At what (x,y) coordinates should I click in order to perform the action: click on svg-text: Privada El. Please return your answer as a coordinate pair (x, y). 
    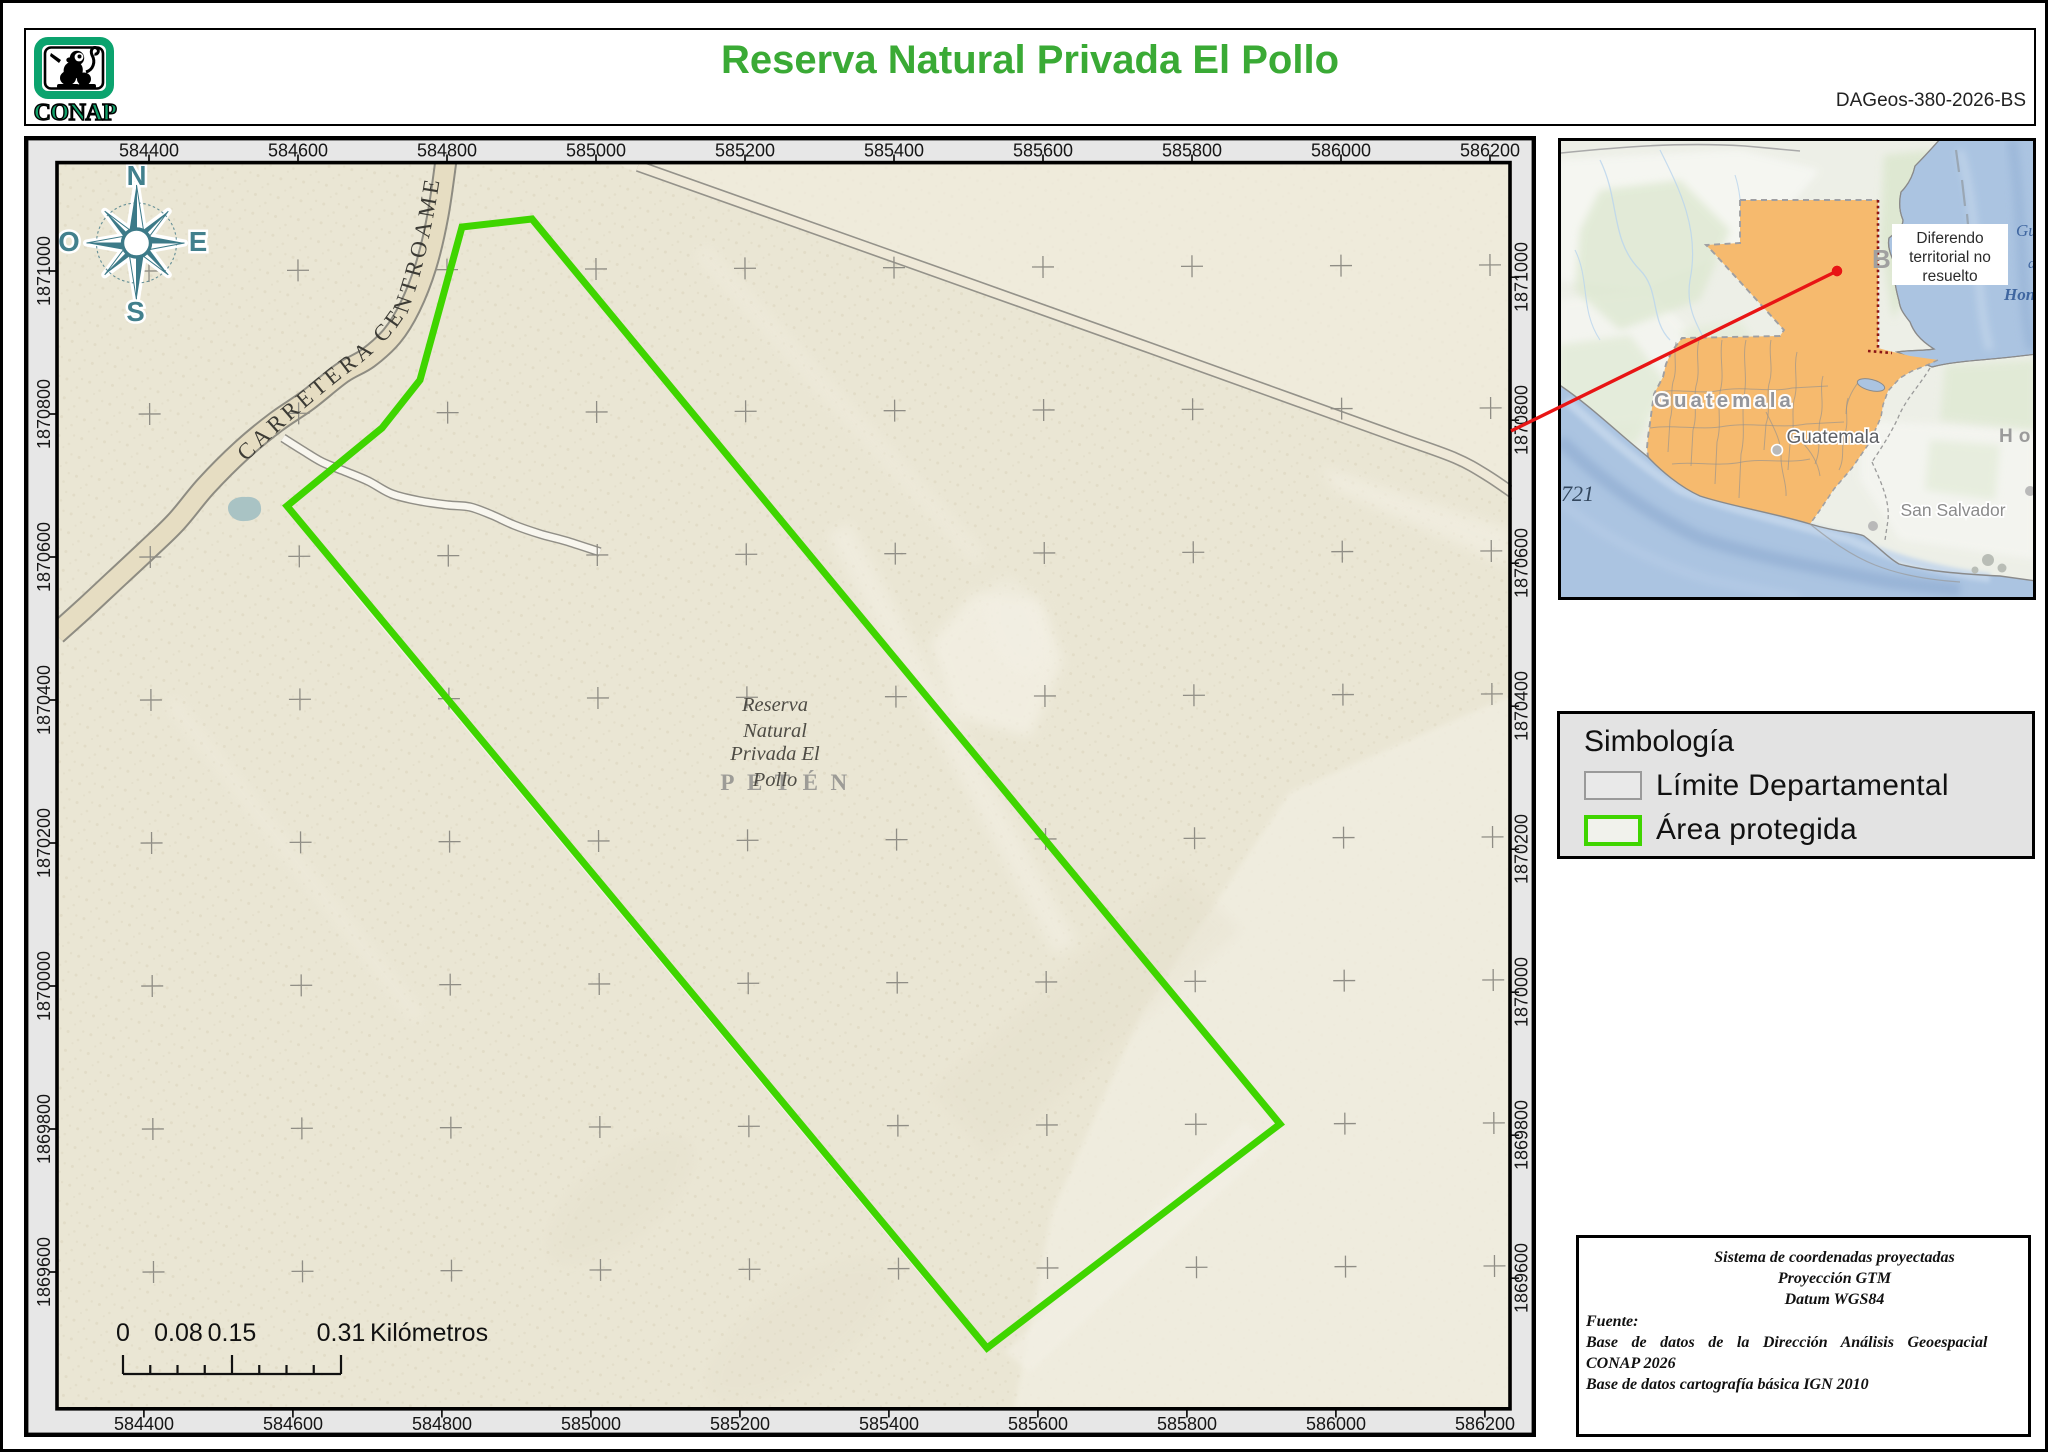
    Looking at the image, I should click on (774, 754).